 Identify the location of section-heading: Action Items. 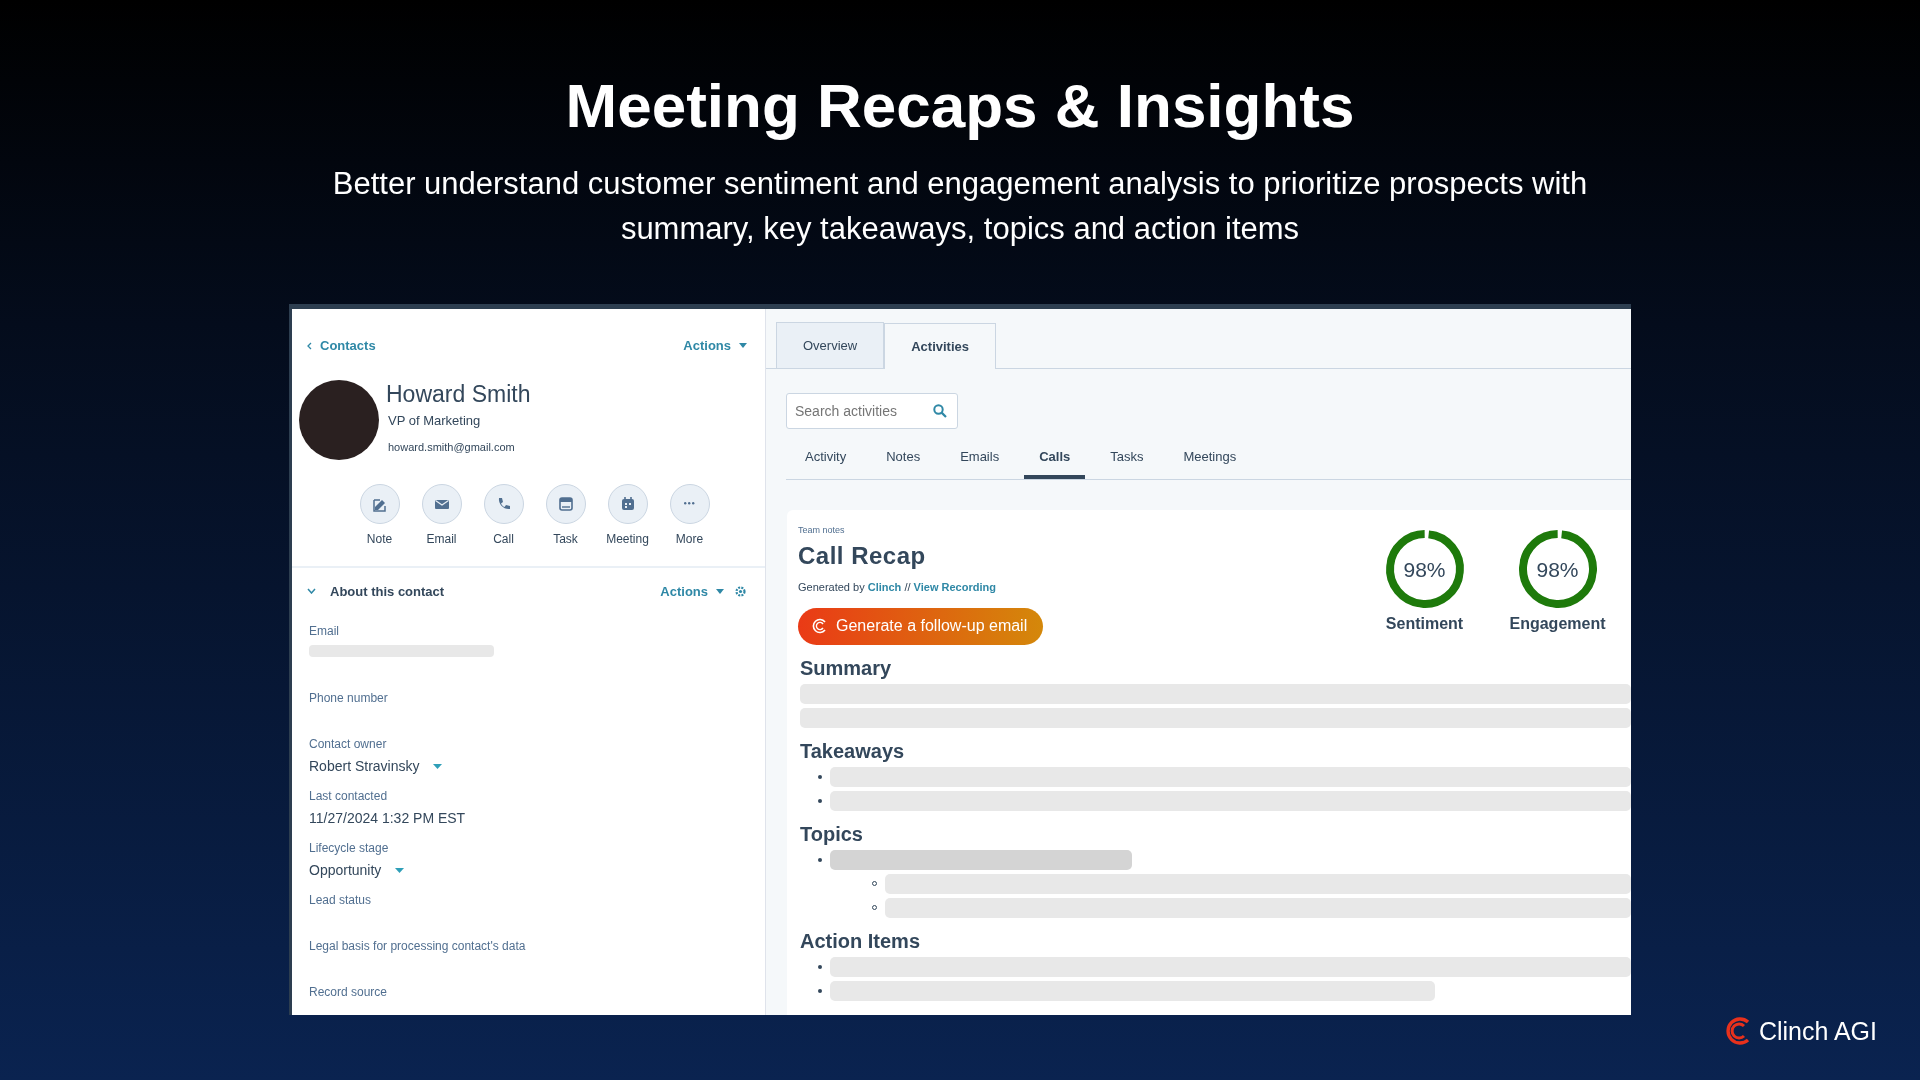
(861, 940).